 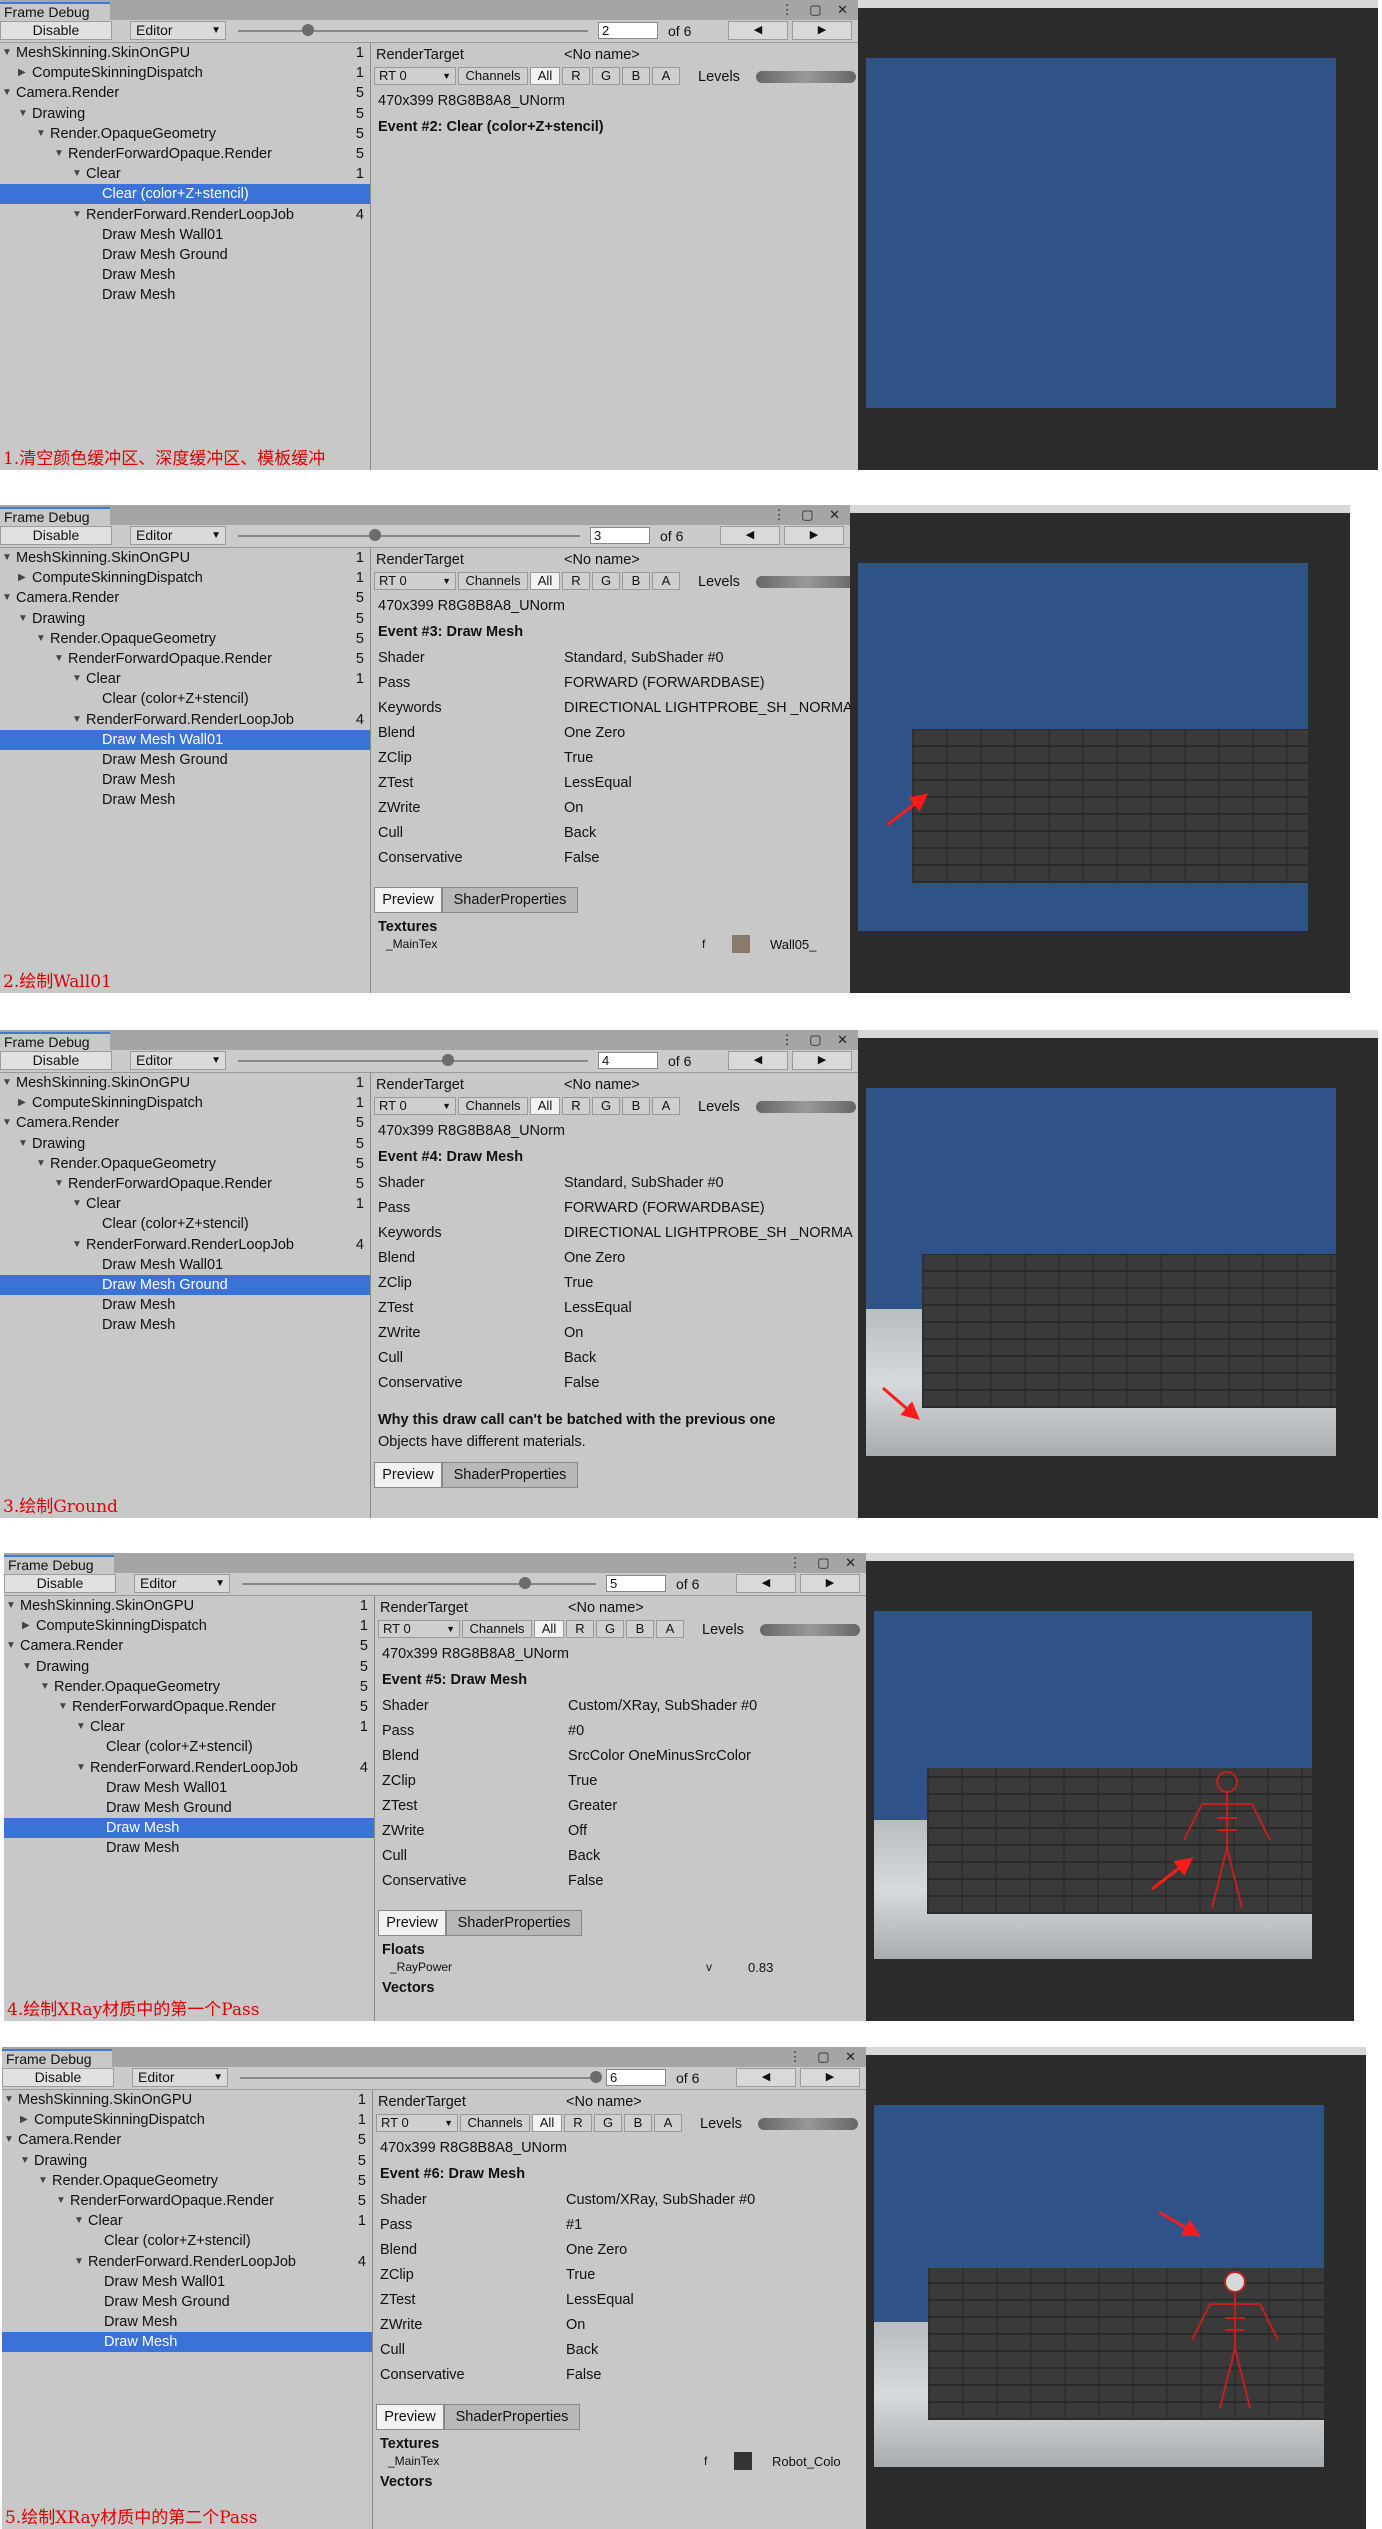 What do you see at coordinates (636, 2077) in the screenshot?
I see `frame-number-input: 6` at bounding box center [636, 2077].